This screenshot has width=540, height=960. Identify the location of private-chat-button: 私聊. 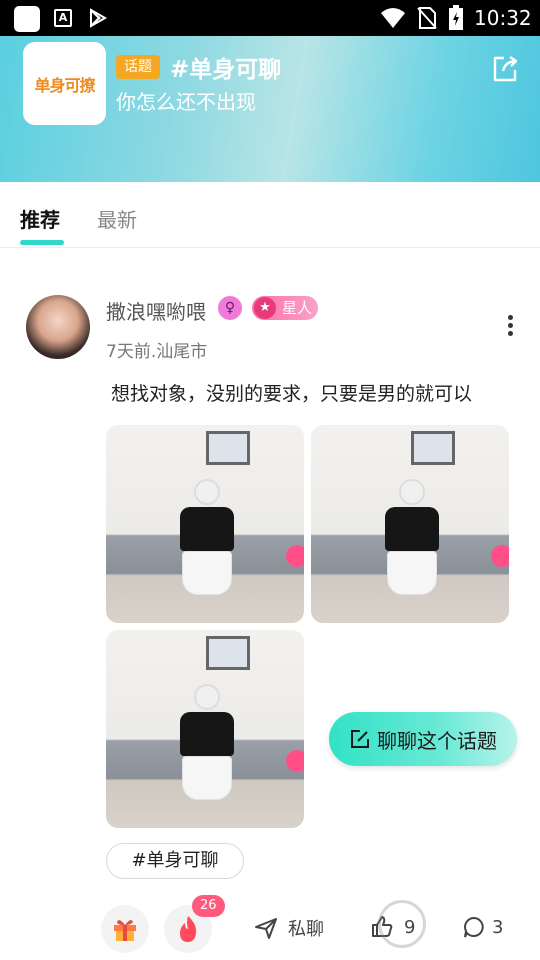
(289, 928).